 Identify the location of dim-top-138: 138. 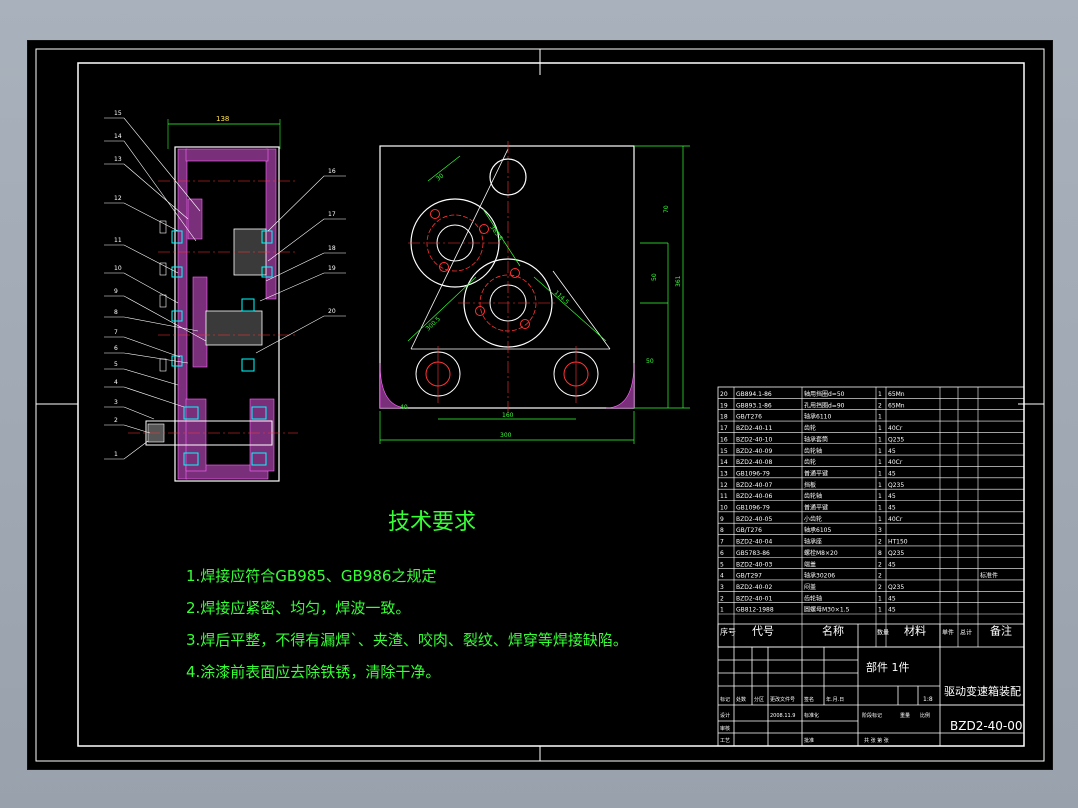
(222, 119).